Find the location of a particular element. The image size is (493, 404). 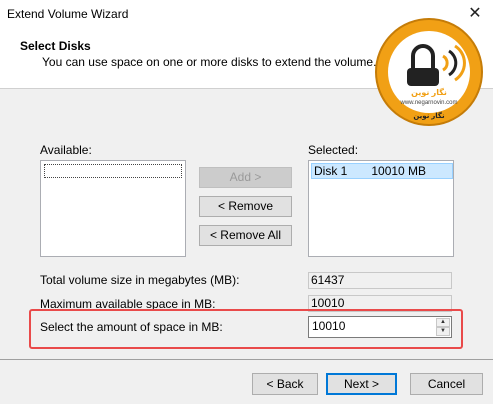

selected-label: Selected: is located at coordinates (333, 150).